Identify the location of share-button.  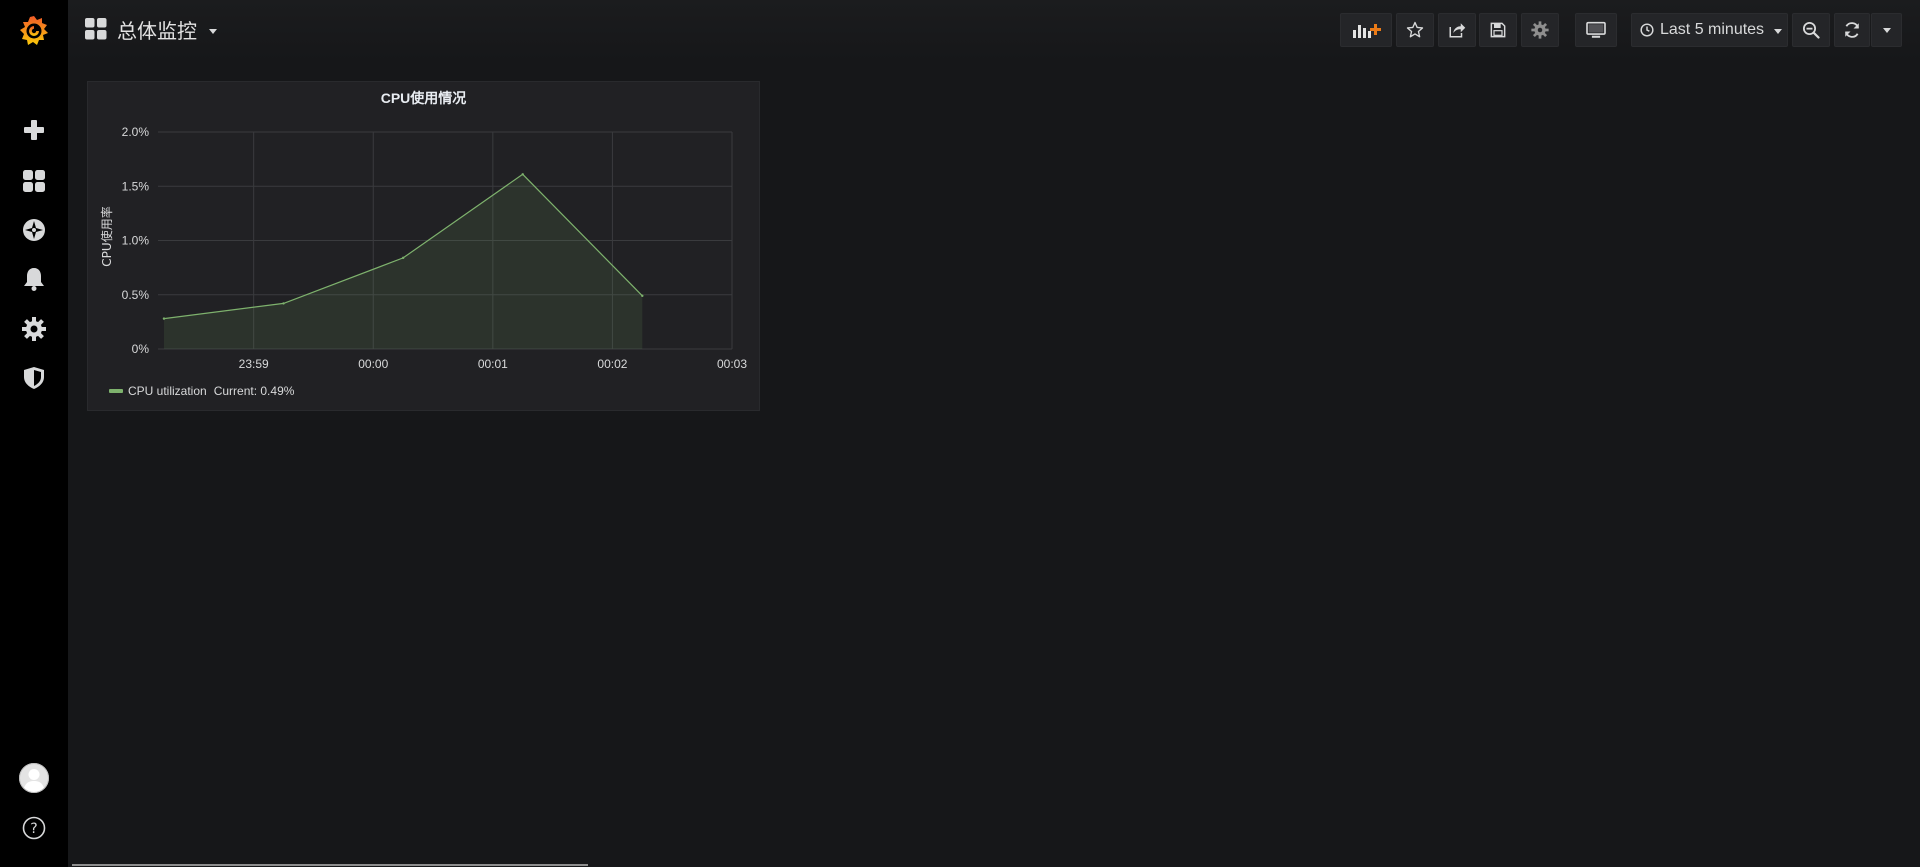
(1457, 30).